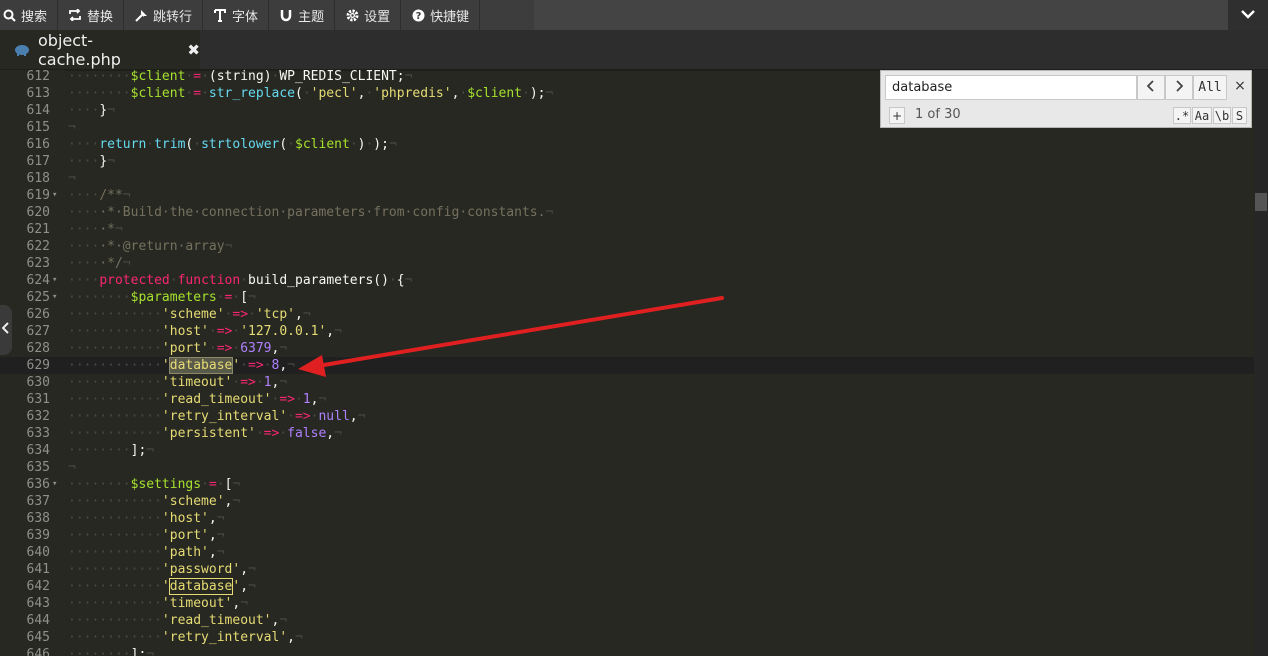  What do you see at coordinates (141, 15) in the screenshot?
I see `goto-line-icon` at bounding box center [141, 15].